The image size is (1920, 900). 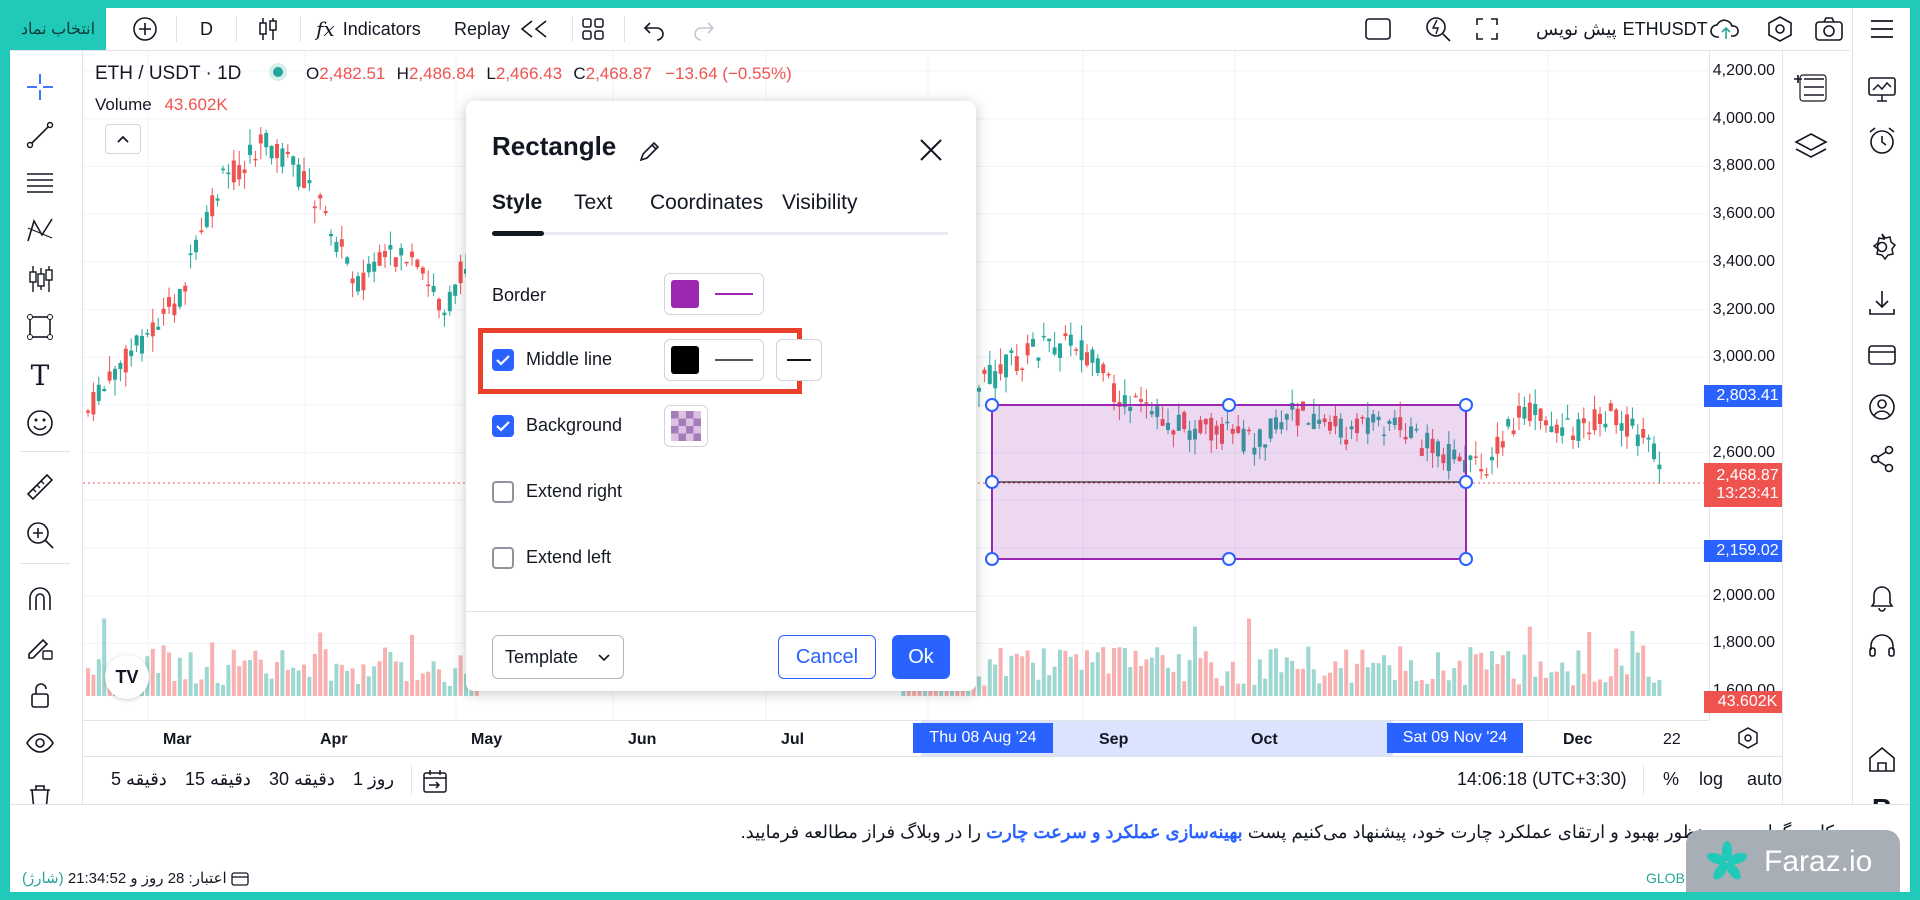 What do you see at coordinates (373, 779) in the screenshot?
I see `timeframe-1d: 1 روز` at bounding box center [373, 779].